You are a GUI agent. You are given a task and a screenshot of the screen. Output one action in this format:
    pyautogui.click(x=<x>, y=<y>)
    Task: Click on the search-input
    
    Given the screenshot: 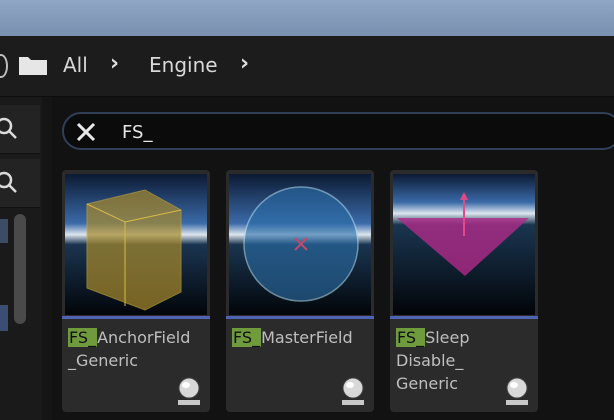 What is the action you would take?
    pyautogui.click(x=342, y=132)
    